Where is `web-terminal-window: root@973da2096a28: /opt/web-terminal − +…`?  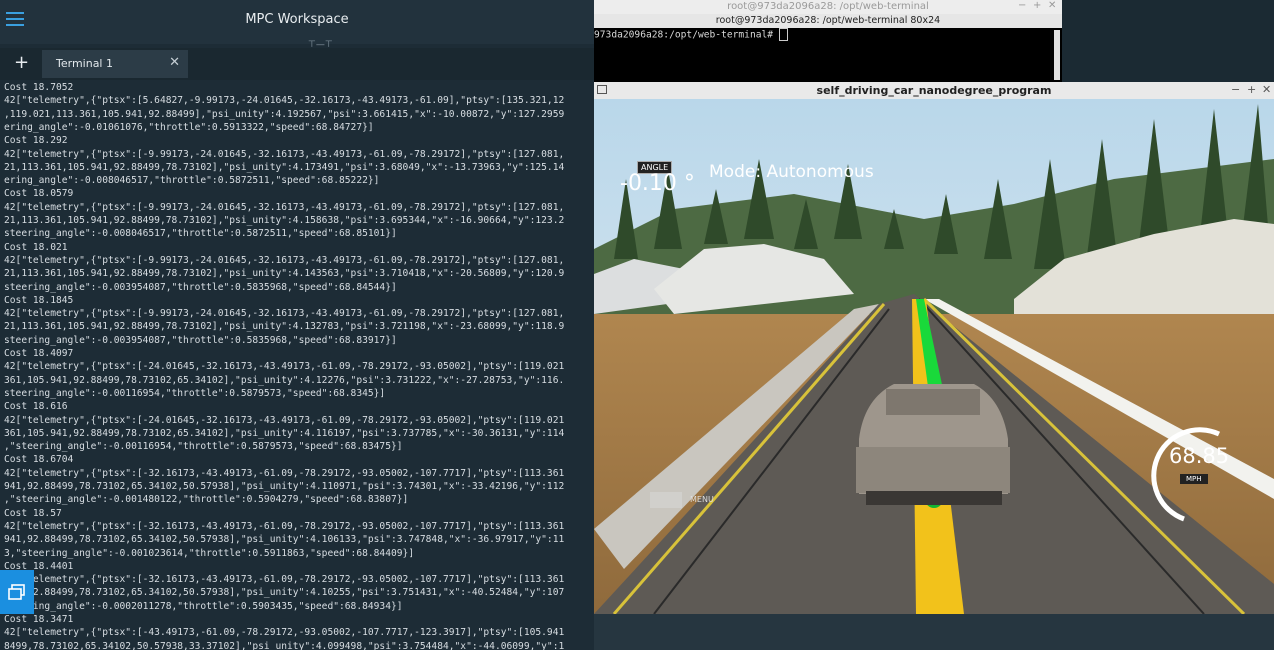 web-terminal-window: root@973da2096a28: /opt/web-terminal − +… is located at coordinates (828, 41).